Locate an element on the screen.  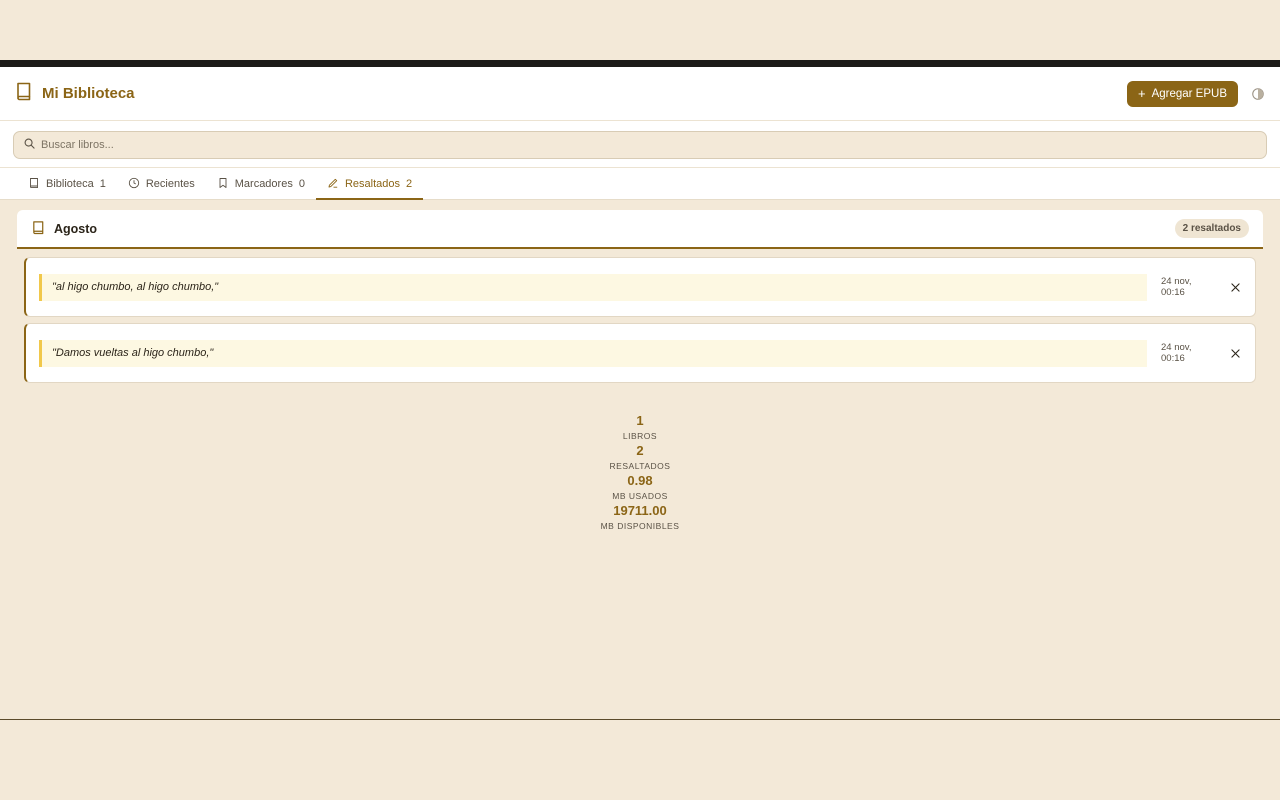
book-name: Agosto is located at coordinates (64, 229).